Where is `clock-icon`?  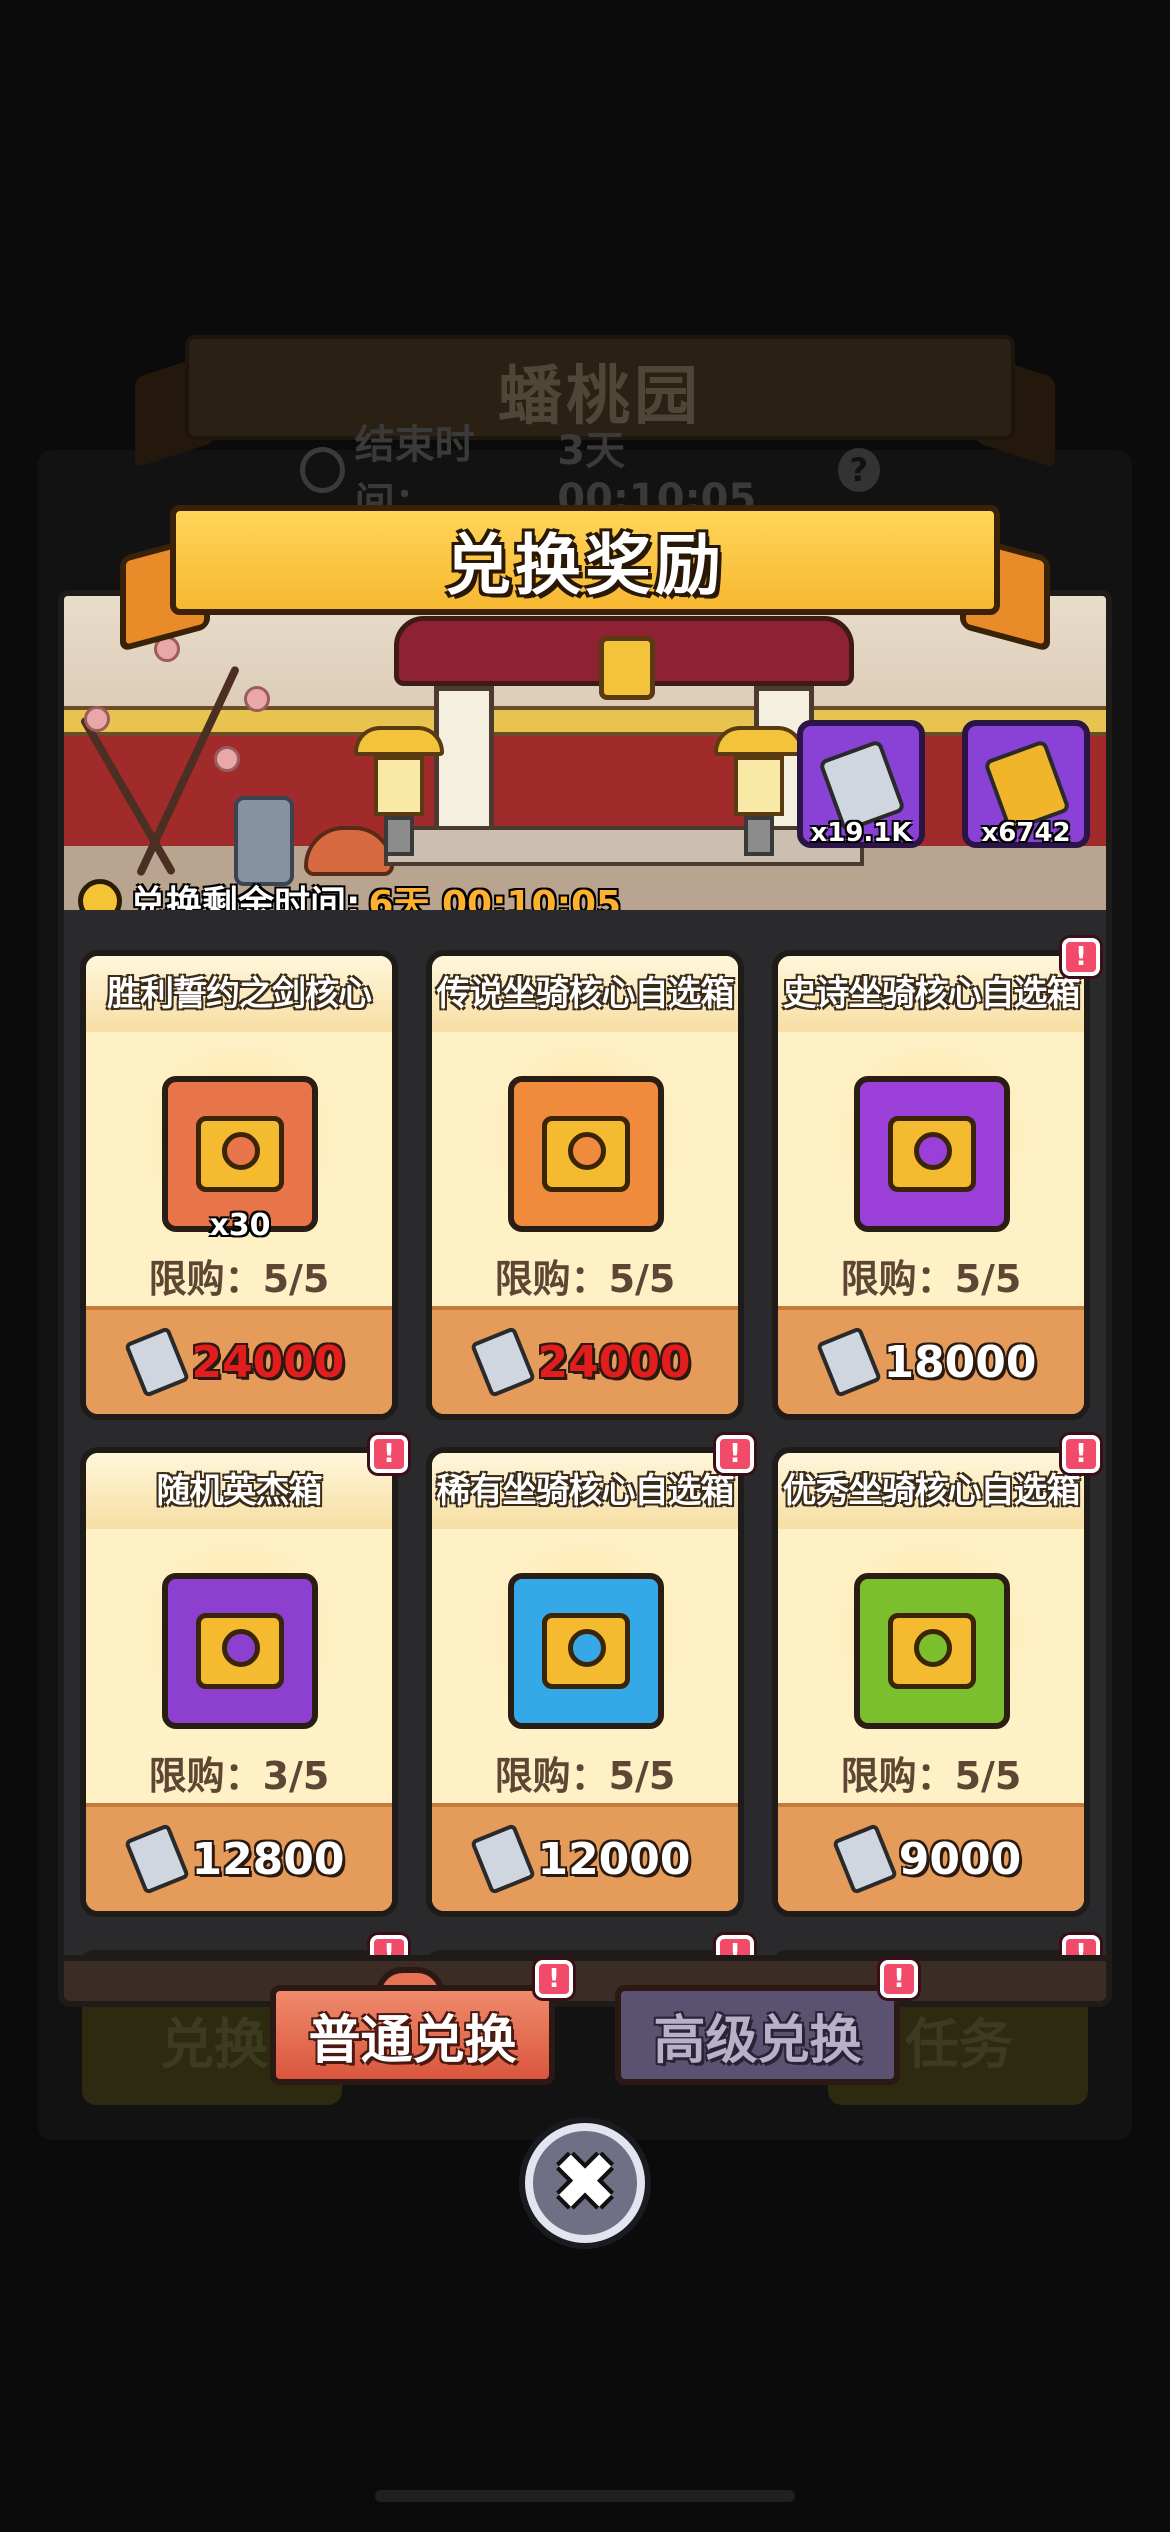
clock-icon is located at coordinates (322, 470).